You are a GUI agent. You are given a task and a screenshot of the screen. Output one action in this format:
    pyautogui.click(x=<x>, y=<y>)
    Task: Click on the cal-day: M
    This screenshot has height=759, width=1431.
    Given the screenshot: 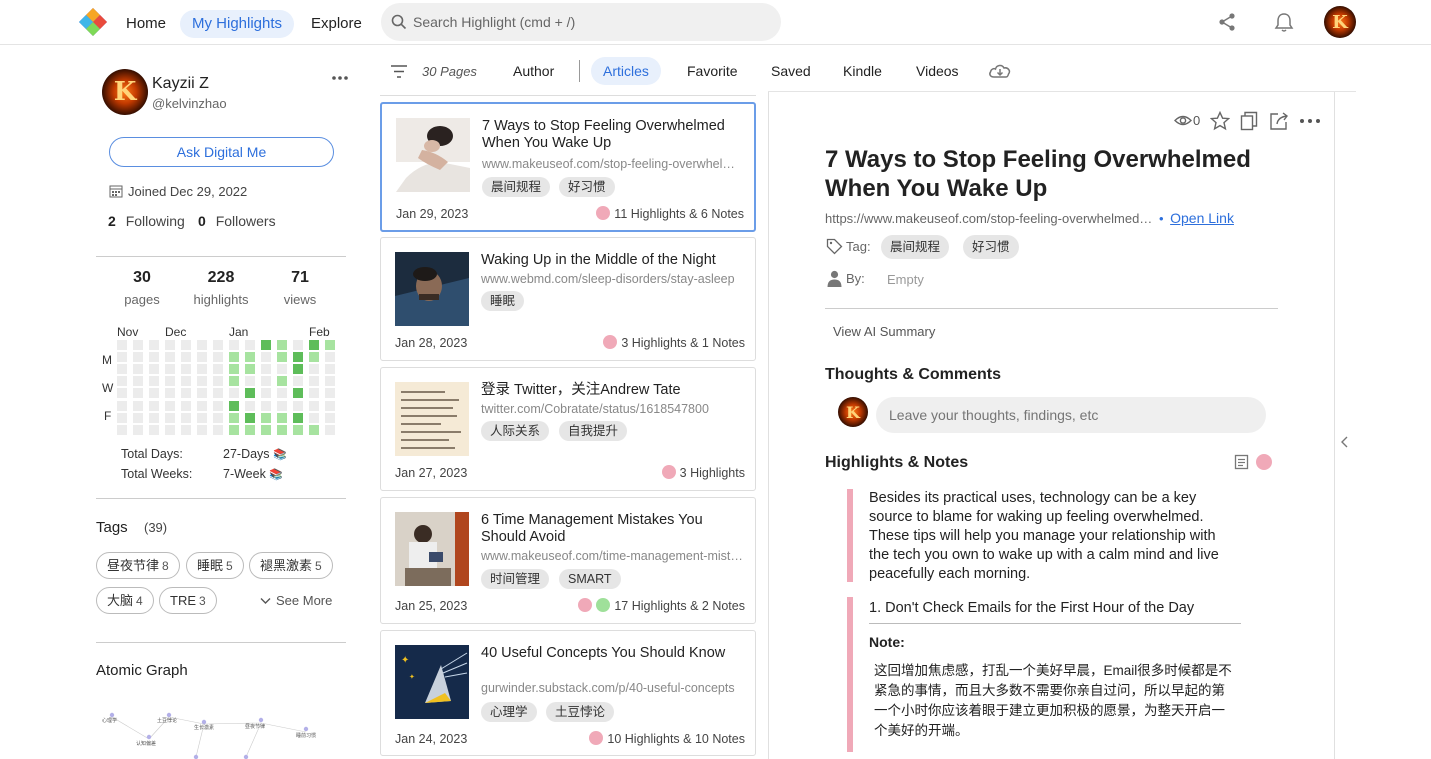 What is the action you would take?
    pyautogui.click(x=107, y=360)
    